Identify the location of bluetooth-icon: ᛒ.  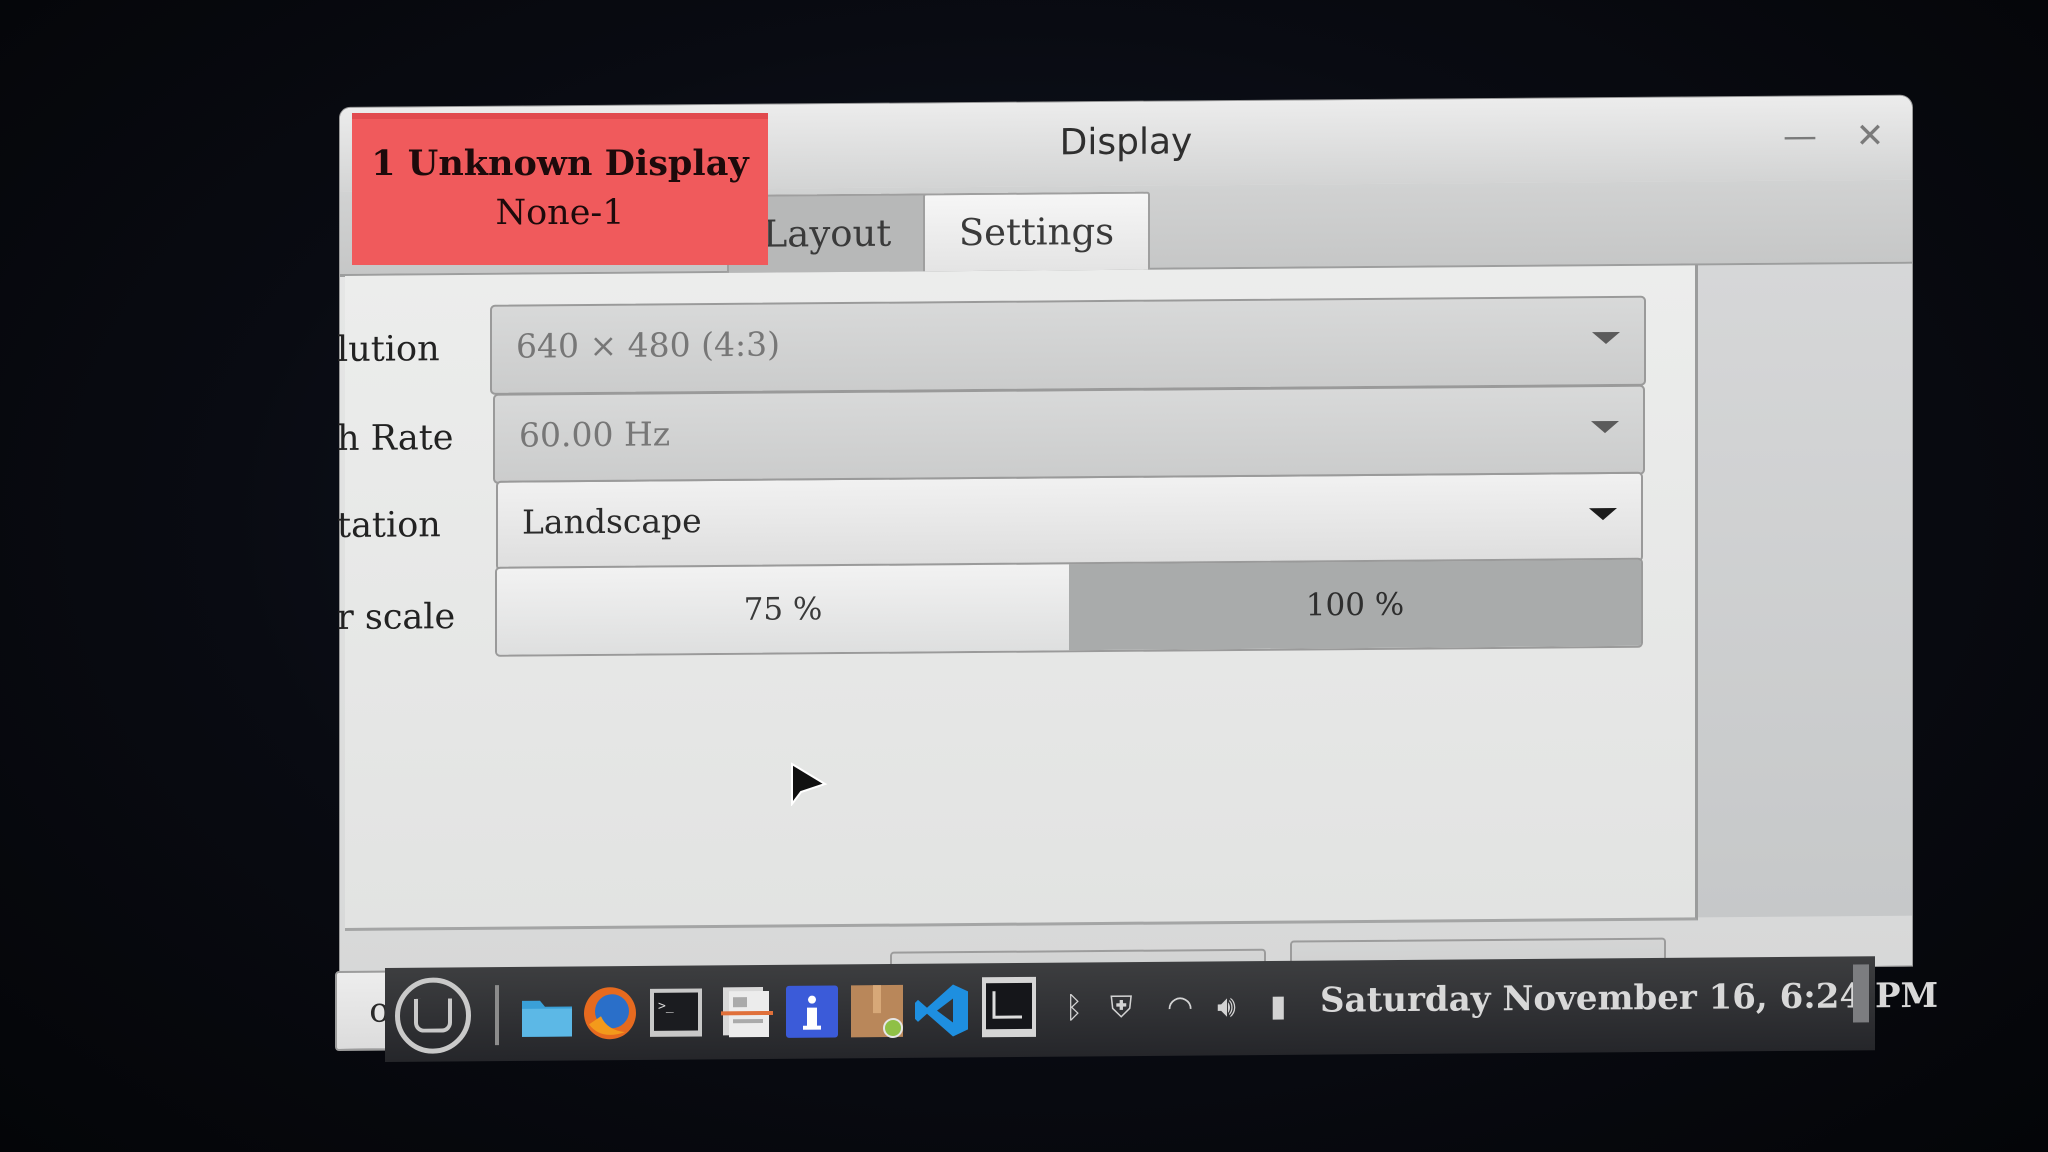
(1074, 1009).